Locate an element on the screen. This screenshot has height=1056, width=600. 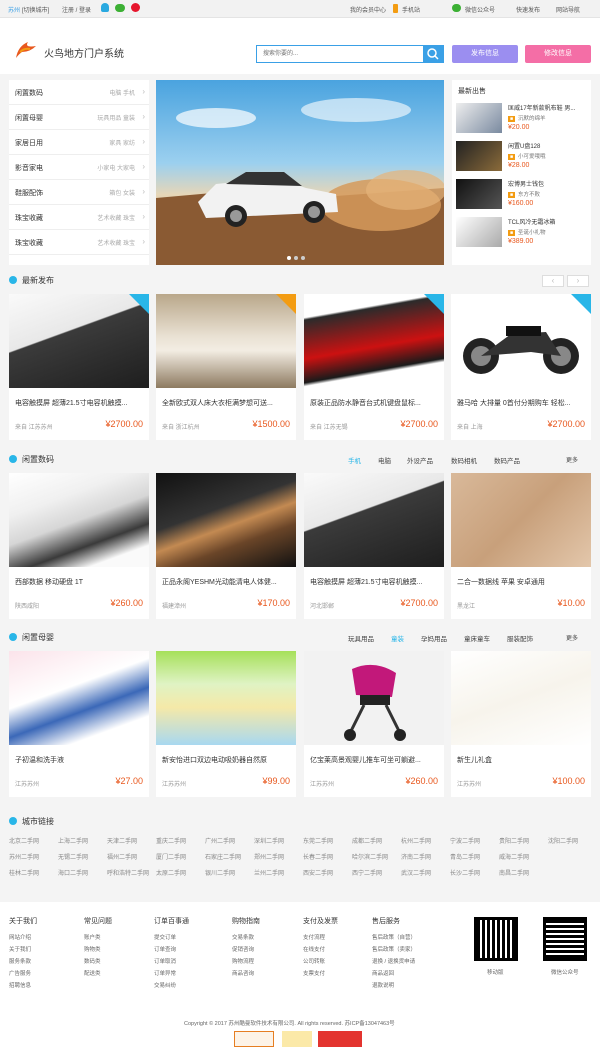
product-card: 亿宝莱高景观婴儿推车可坐可躺避... 江苏苏州 ¥260.00 is located at coordinates (374, 724).